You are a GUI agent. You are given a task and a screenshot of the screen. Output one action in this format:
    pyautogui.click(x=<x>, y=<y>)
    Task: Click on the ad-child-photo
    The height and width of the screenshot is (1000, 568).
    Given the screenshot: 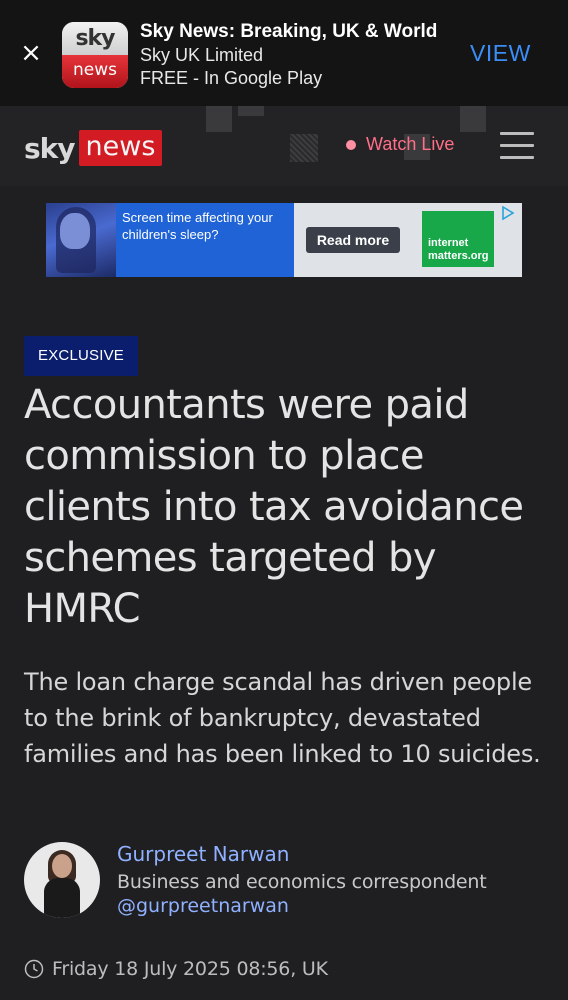 What is the action you would take?
    pyautogui.click(x=81, y=240)
    